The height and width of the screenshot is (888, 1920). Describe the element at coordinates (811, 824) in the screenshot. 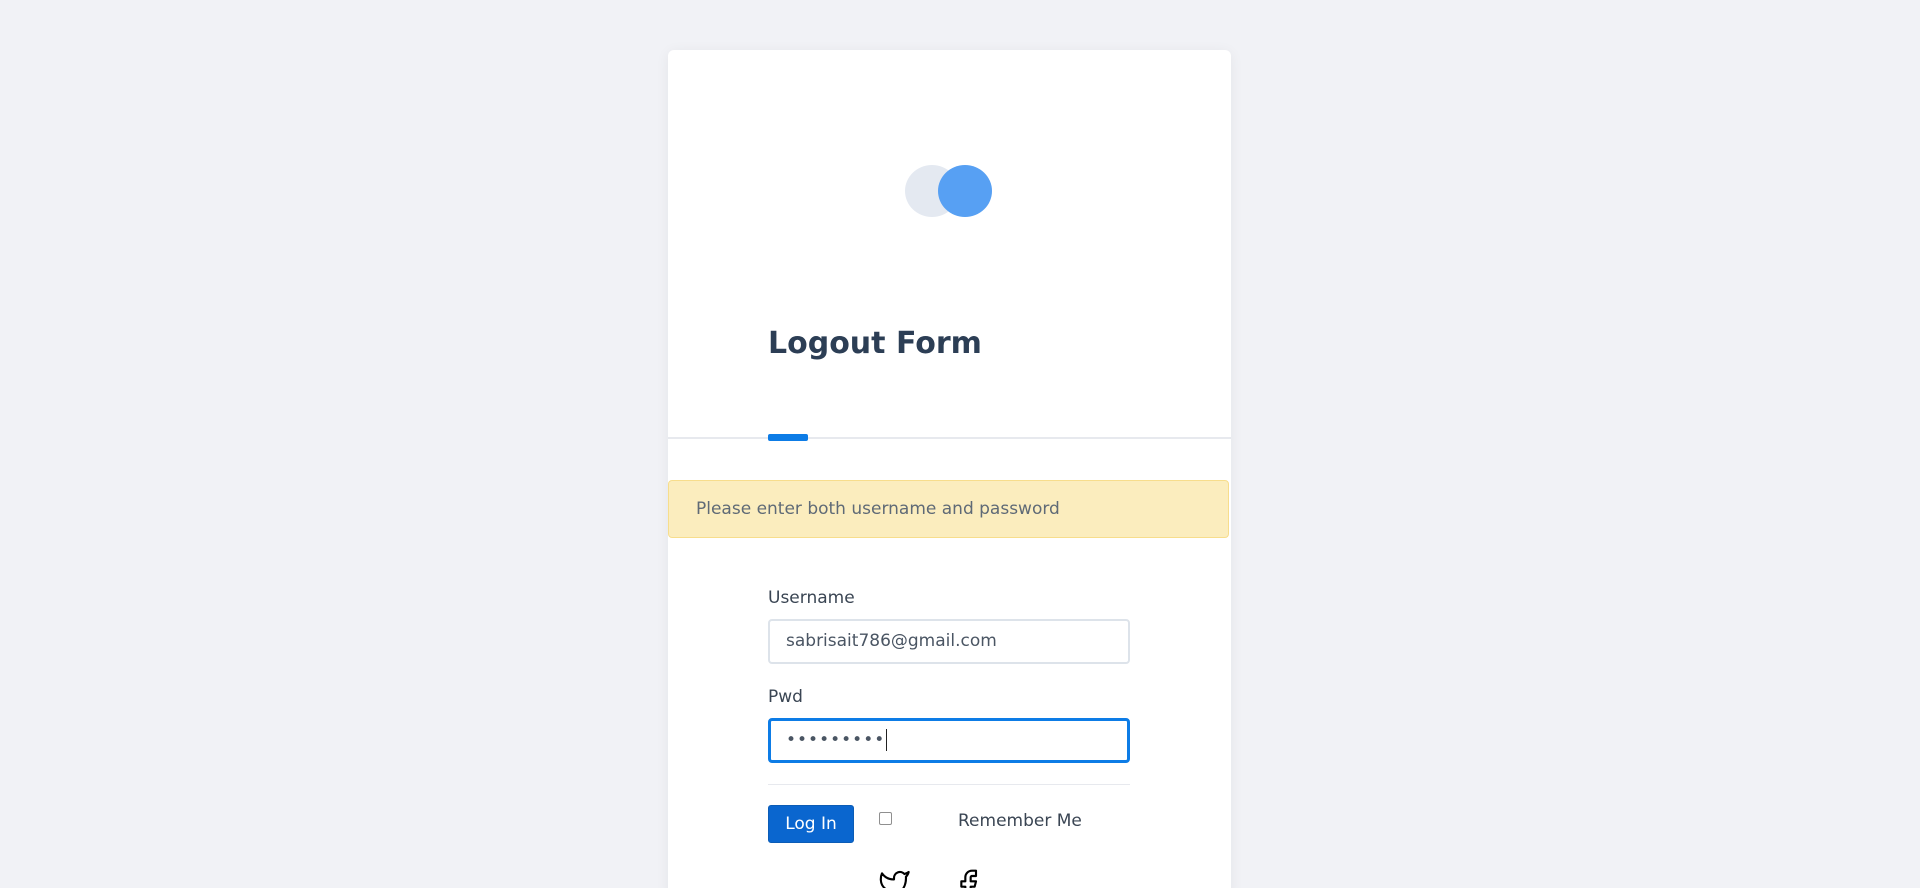

I see `login-button: Log In` at that location.